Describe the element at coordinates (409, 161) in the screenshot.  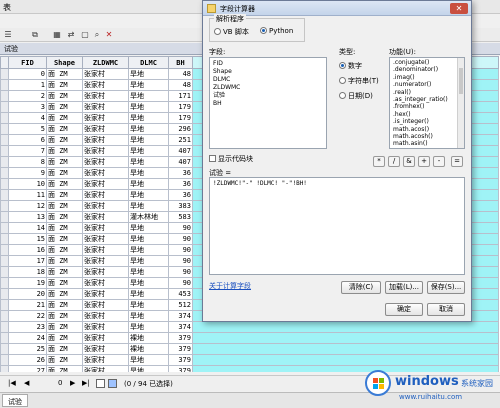
I see `operator-ampersand-button: &` at that location.